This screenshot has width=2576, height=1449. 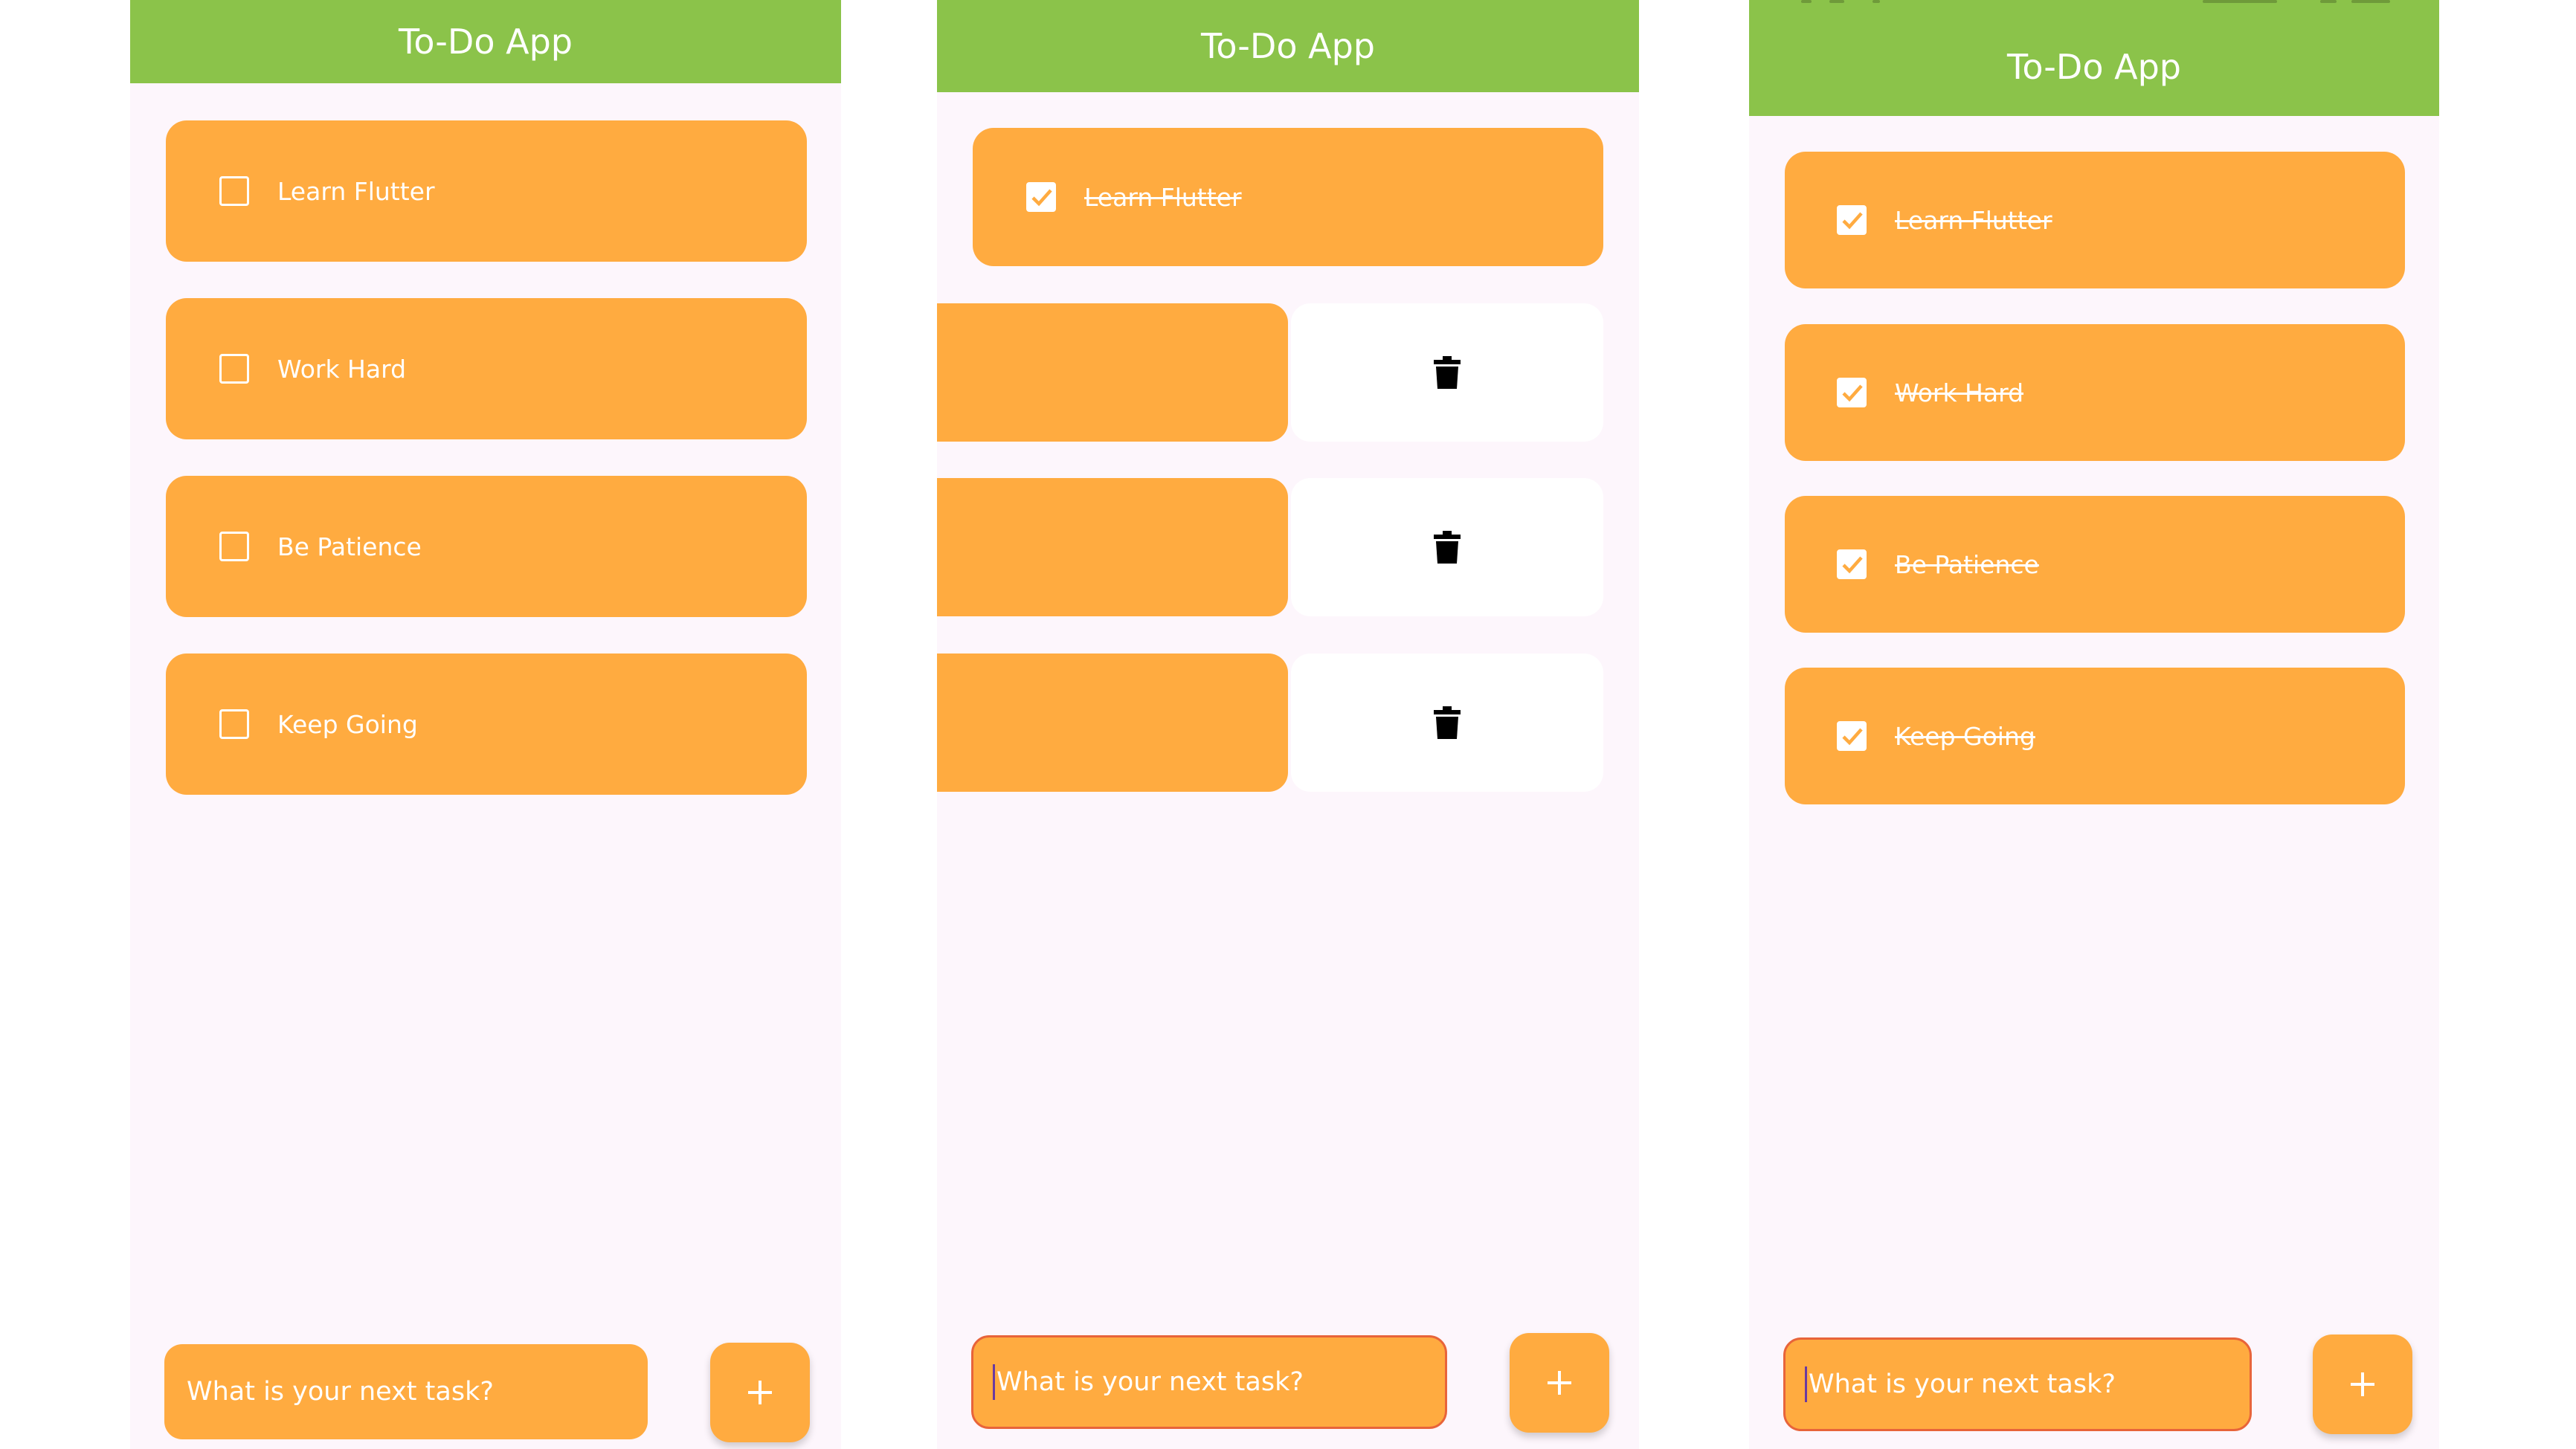 I want to click on status-bar, so click(x=2094, y=3).